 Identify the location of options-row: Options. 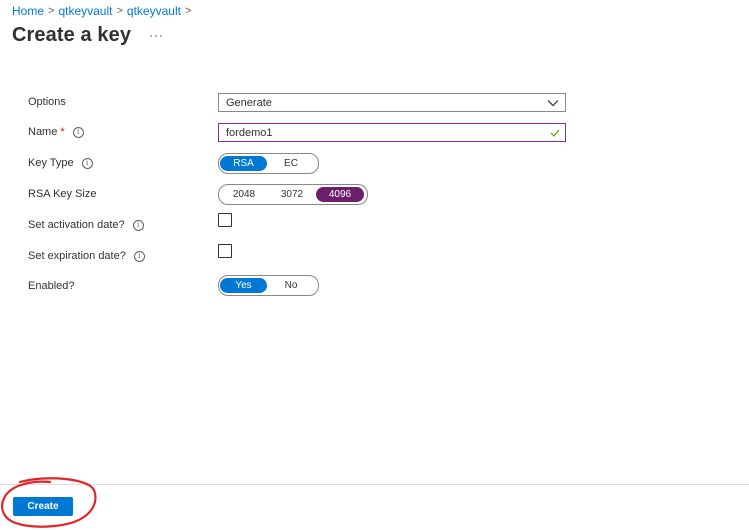
(47, 102).